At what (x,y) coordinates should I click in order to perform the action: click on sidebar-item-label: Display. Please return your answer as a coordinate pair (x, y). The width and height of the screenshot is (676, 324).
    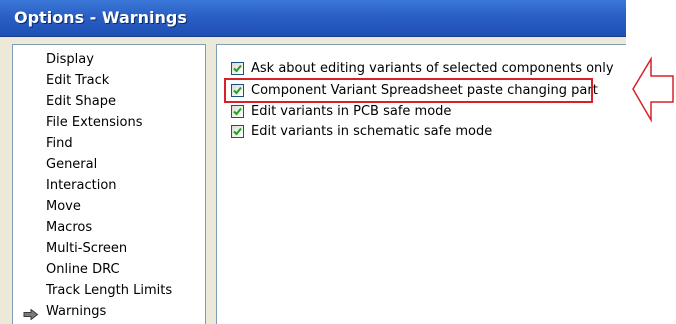
    Looking at the image, I should click on (70, 59).